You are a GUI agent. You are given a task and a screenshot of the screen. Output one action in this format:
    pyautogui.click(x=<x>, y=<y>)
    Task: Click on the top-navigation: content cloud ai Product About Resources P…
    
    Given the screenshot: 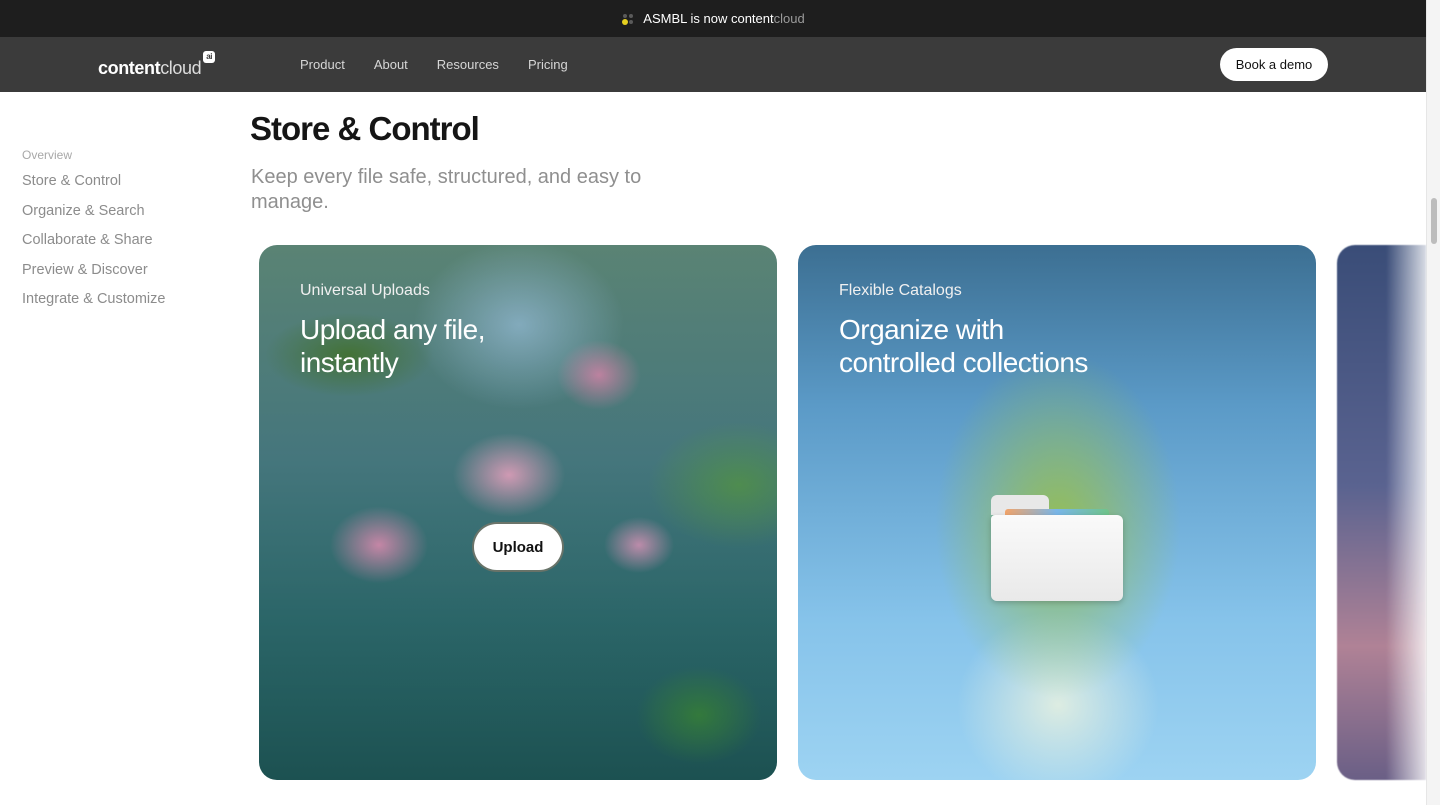 What is the action you would take?
    pyautogui.click(x=713, y=64)
    